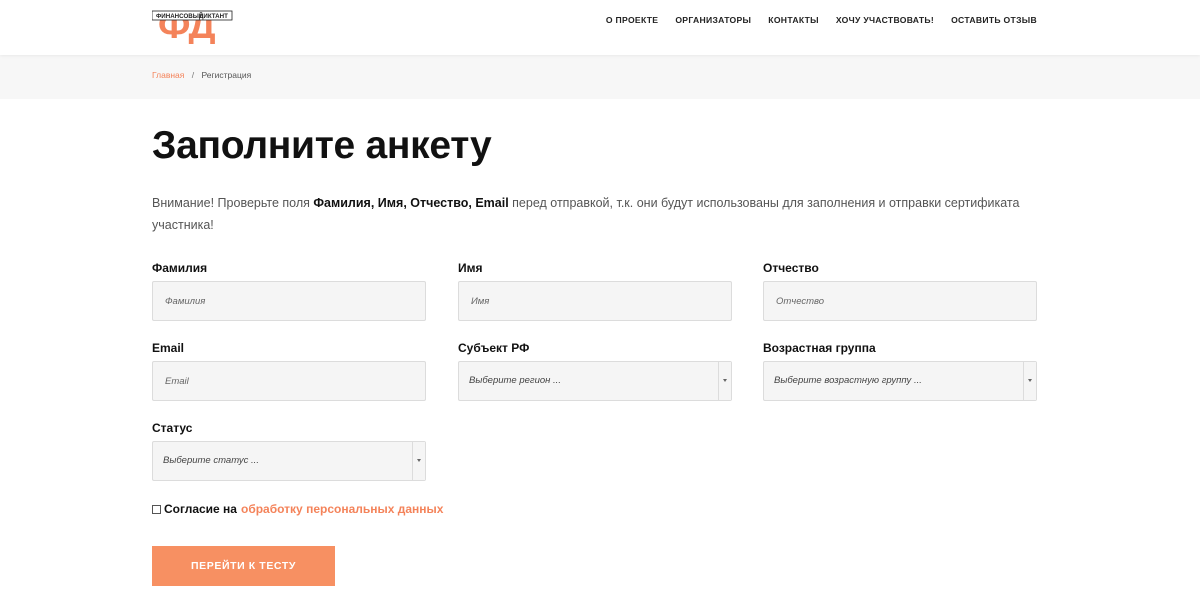 The width and height of the screenshot is (1200, 597). Describe the element at coordinates (243, 566) in the screenshot. I see `go-to-test-button: ПЕРЕЙТИ К ТЕСТУ` at that location.